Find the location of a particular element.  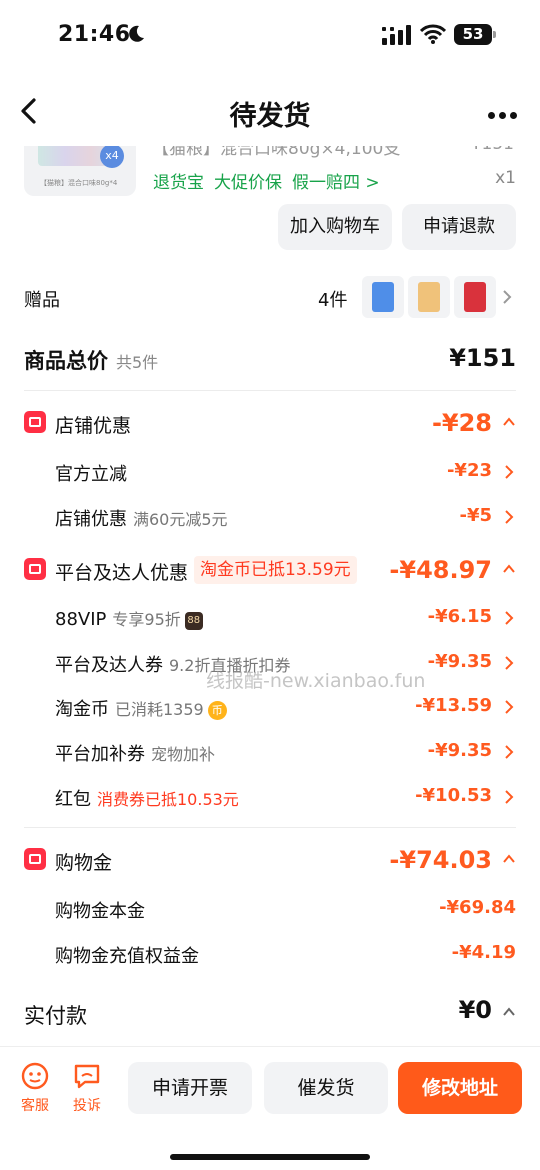

store-discount-label: 店铺优惠 is located at coordinates (93, 426).